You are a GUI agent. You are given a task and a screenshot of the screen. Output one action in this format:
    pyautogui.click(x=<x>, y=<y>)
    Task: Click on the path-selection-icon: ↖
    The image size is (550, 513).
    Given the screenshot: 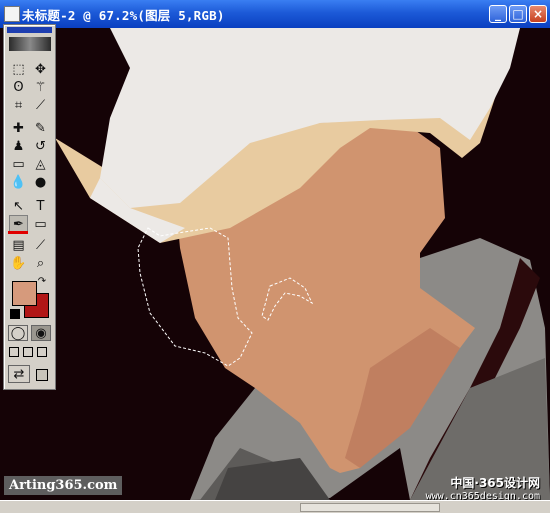 What is the action you would take?
    pyautogui.click(x=18, y=206)
    